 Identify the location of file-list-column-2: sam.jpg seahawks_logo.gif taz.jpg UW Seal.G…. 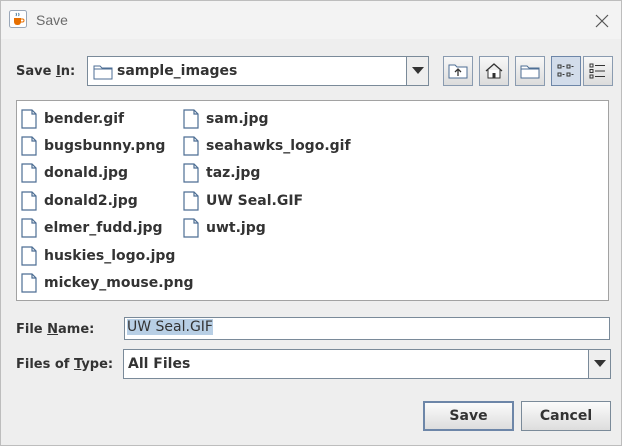
(267, 173).